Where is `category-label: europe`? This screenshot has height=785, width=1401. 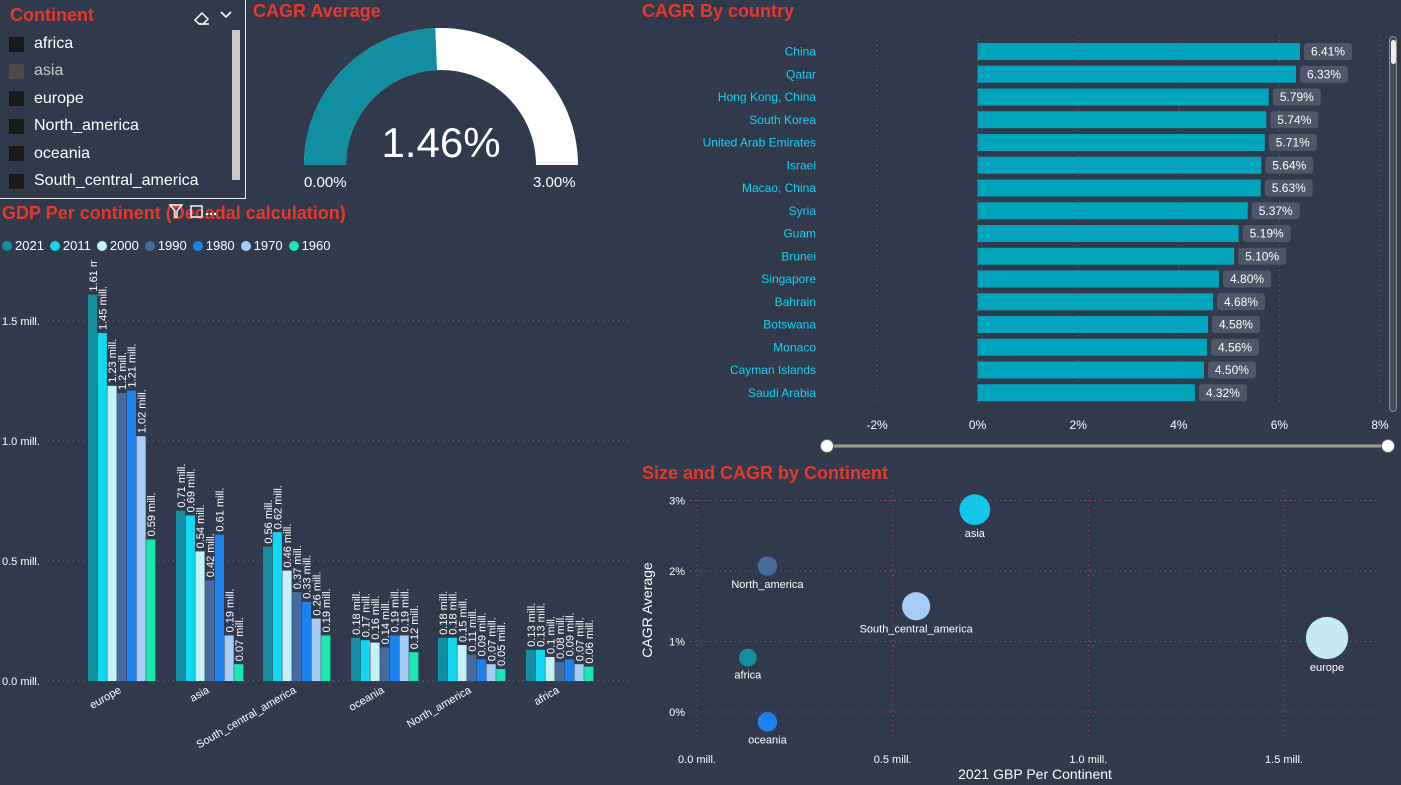
category-label: europe is located at coordinates (106, 698).